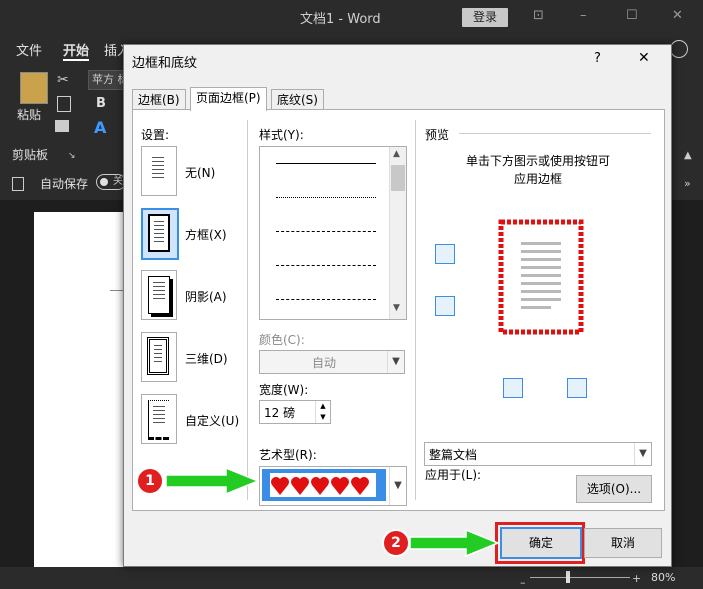  I want to click on scroll-down-icon: ▼, so click(396, 308).